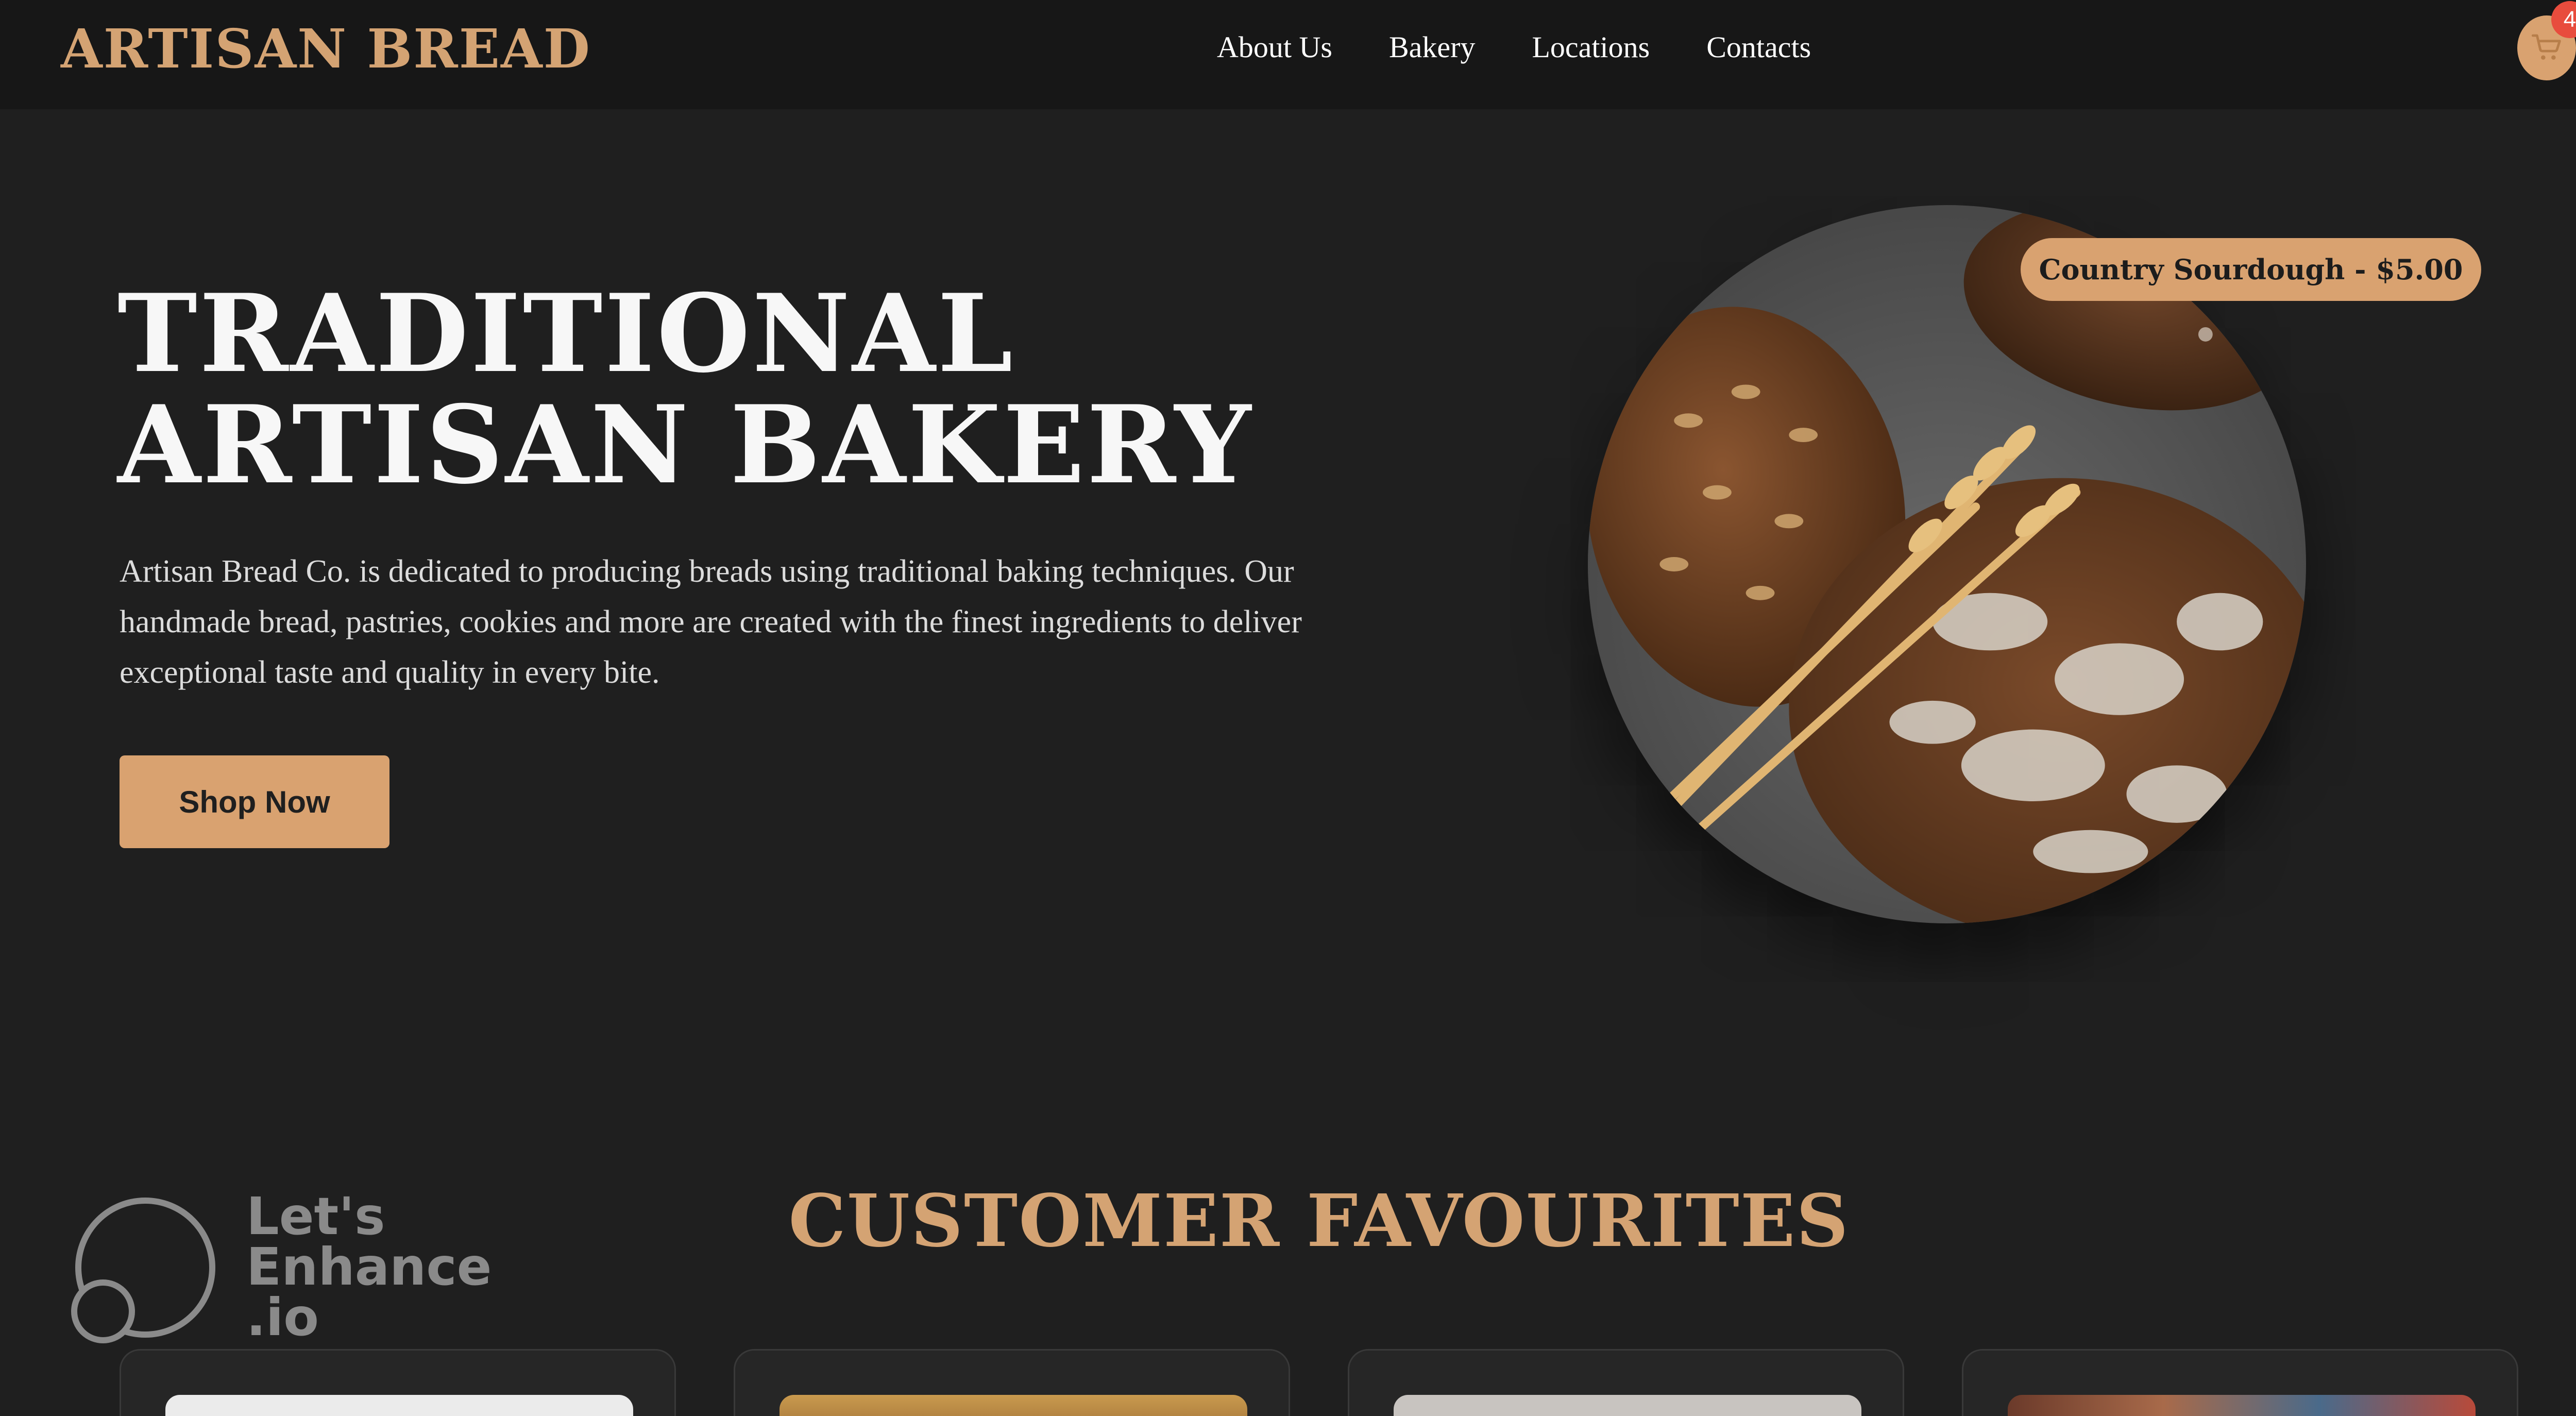  Describe the element at coordinates (685, 445) in the screenshot. I see `hero-title-line2: ARTISAN BAKERY` at that location.